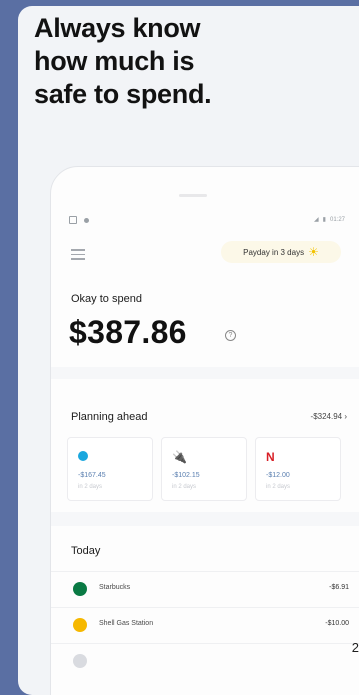  What do you see at coordinates (337, 623) in the screenshot?
I see `transaction-amount: -$10.00` at bounding box center [337, 623].